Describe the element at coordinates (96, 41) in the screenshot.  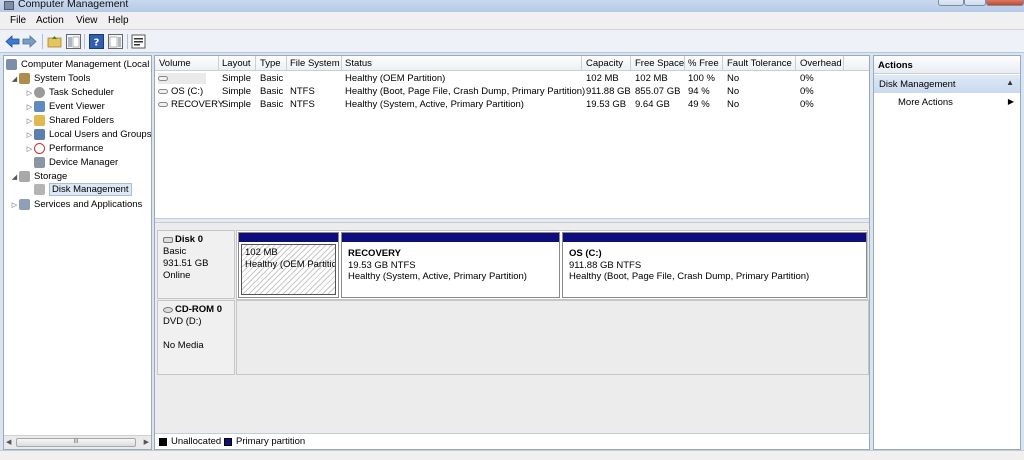
I see `help-icon: ?` at that location.